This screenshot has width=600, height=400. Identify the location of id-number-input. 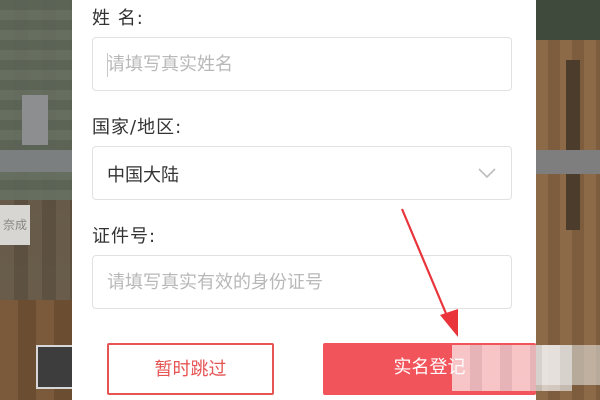
(297, 282).